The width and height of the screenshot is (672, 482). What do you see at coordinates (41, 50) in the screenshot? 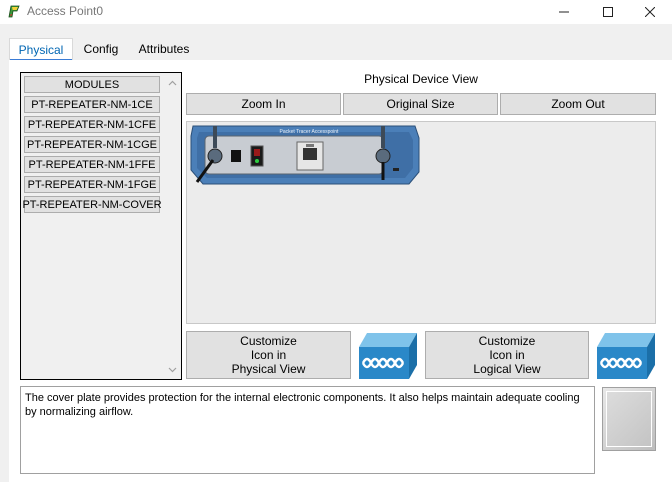
I see `tab-physical: Physical` at bounding box center [41, 50].